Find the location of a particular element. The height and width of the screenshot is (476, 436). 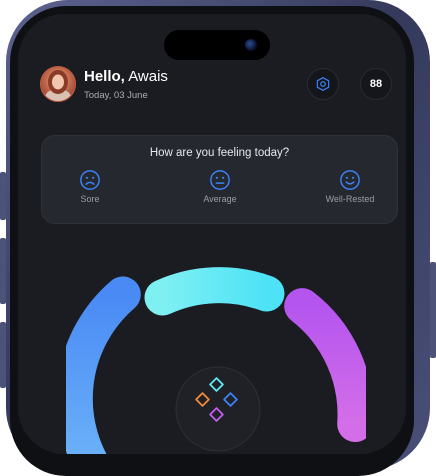

mood-label: Well-Rested is located at coordinates (350, 199).